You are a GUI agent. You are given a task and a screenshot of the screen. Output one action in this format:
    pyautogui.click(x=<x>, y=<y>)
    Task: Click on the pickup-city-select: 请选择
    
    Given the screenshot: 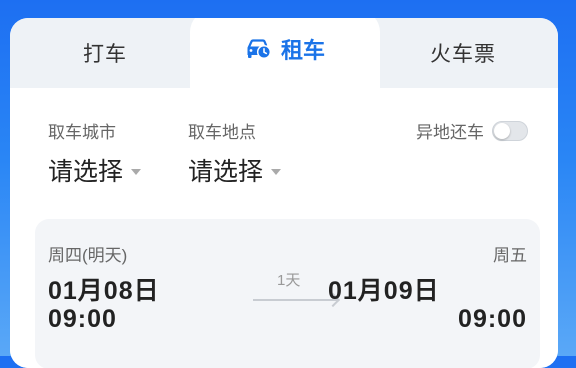 What is the action you would take?
    pyautogui.click(x=95, y=170)
    